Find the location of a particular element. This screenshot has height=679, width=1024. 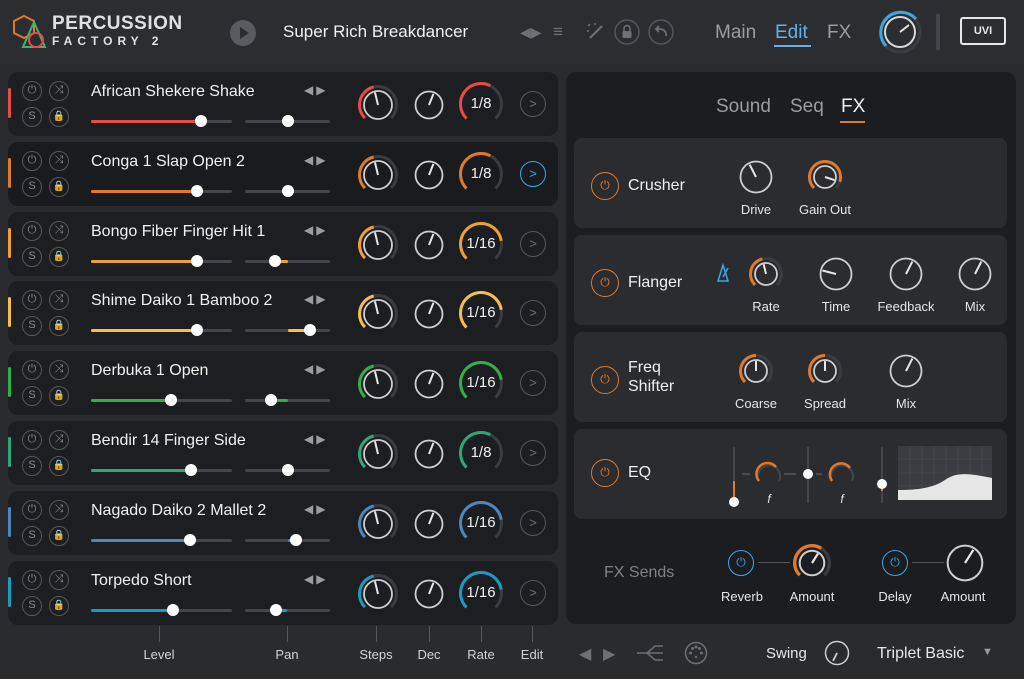

subtab-sound: Sound is located at coordinates (743, 107).